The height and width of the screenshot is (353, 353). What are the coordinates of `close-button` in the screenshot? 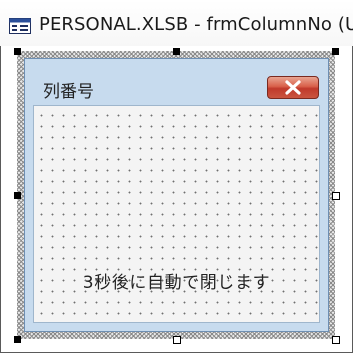 It's located at (293, 87).